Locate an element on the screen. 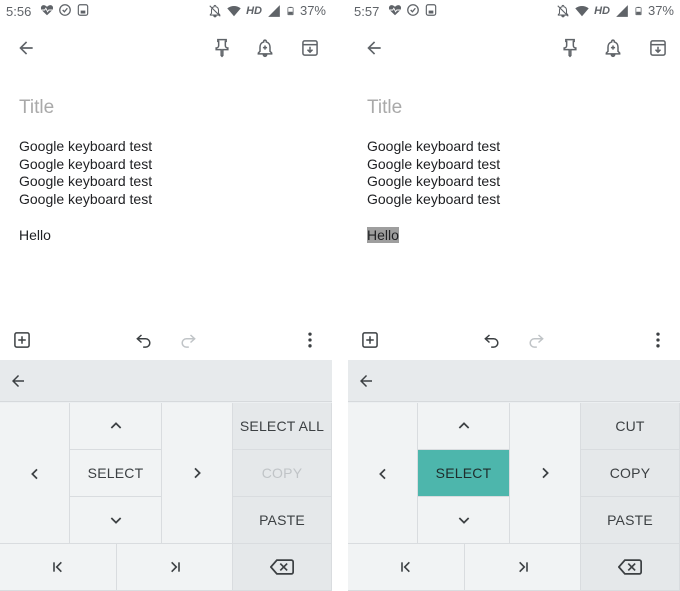  signal-icon is located at coordinates (274, 10).